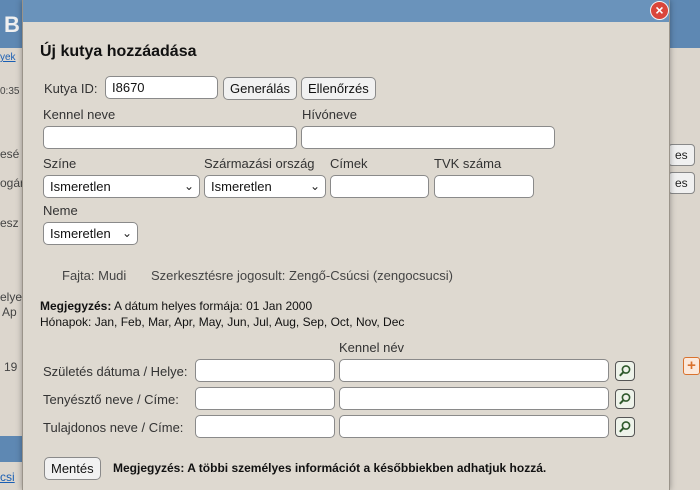 The image size is (700, 490). I want to click on dog-id-input, so click(161, 87).